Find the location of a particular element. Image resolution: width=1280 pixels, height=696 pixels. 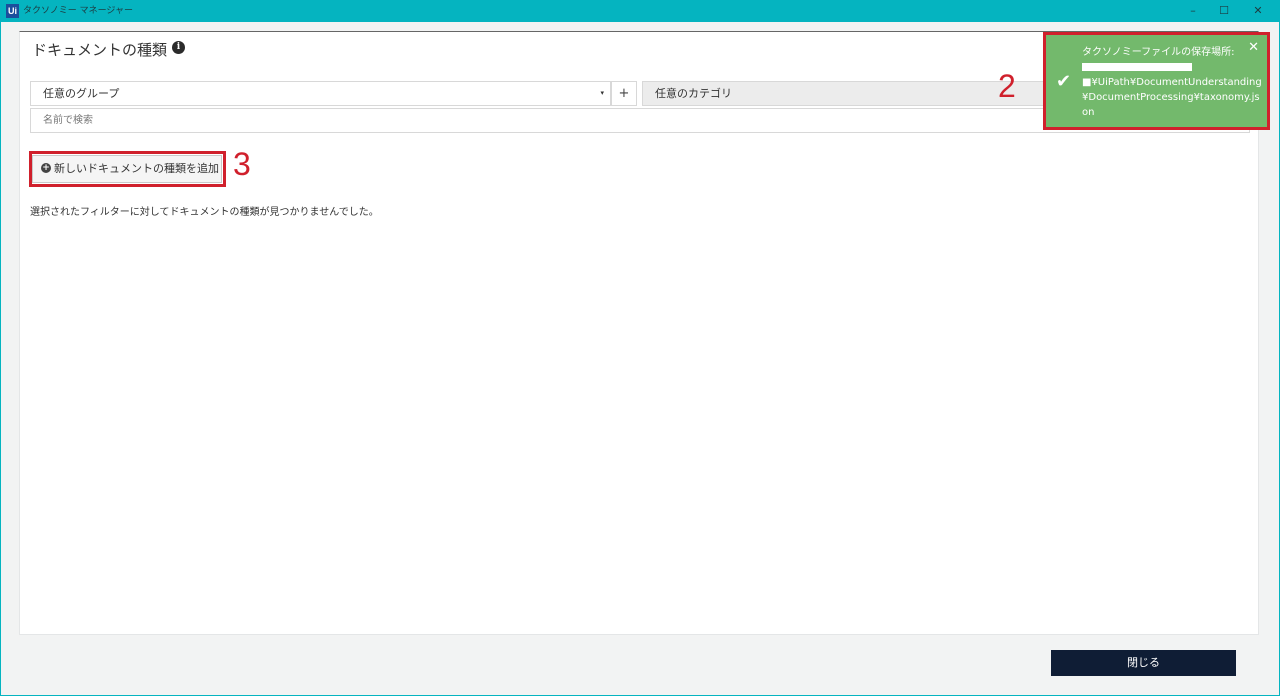

toast-close-icon: ✕ is located at coordinates (1253, 47).